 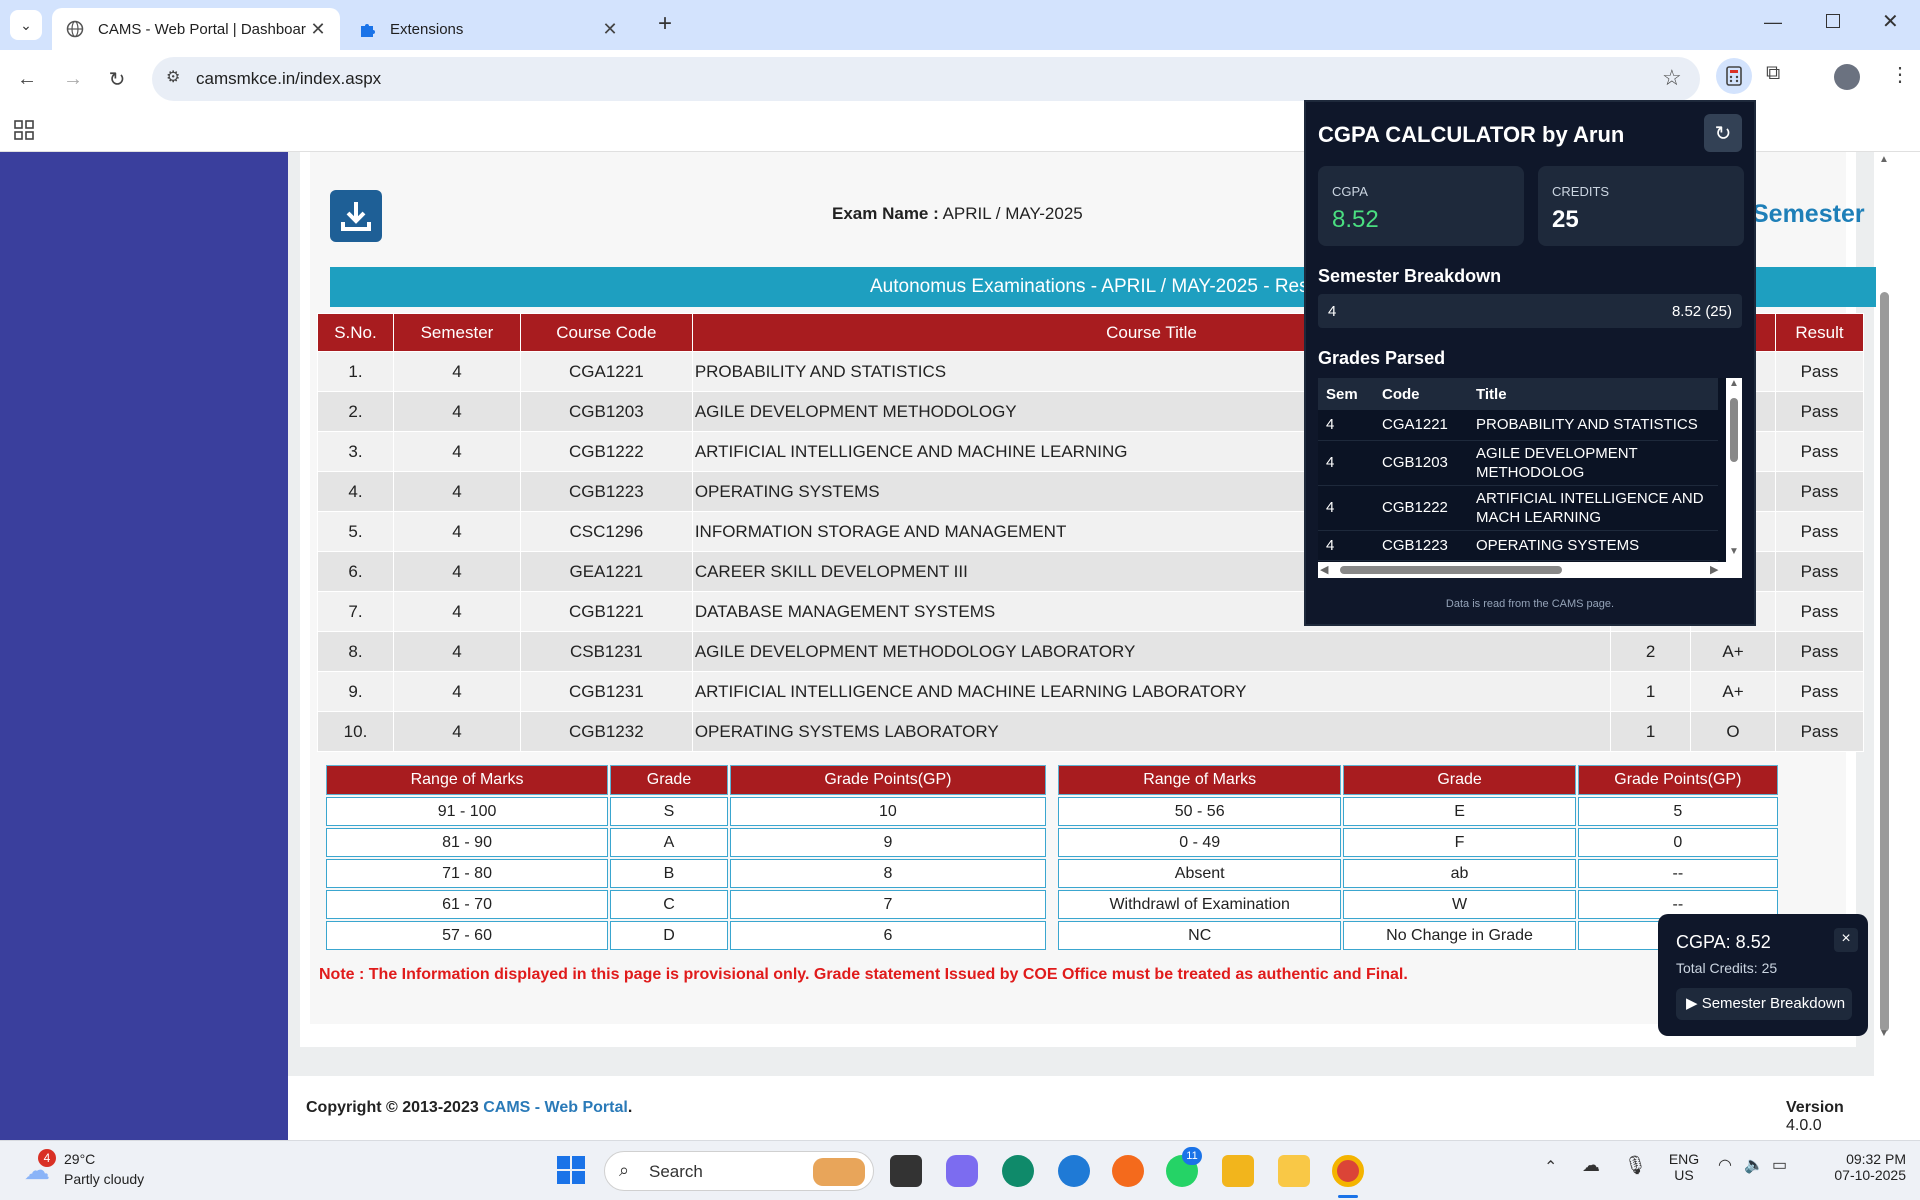 What do you see at coordinates (1418, 842) in the screenshot?
I see `grade-row: 0 - 49 F 0` at bounding box center [1418, 842].